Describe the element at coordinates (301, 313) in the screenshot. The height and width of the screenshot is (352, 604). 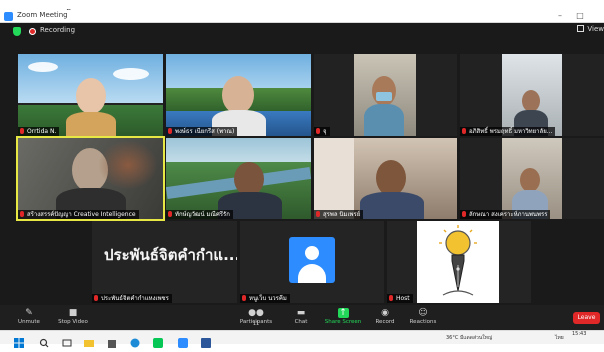
I see `chat-icon: ▬` at that location.